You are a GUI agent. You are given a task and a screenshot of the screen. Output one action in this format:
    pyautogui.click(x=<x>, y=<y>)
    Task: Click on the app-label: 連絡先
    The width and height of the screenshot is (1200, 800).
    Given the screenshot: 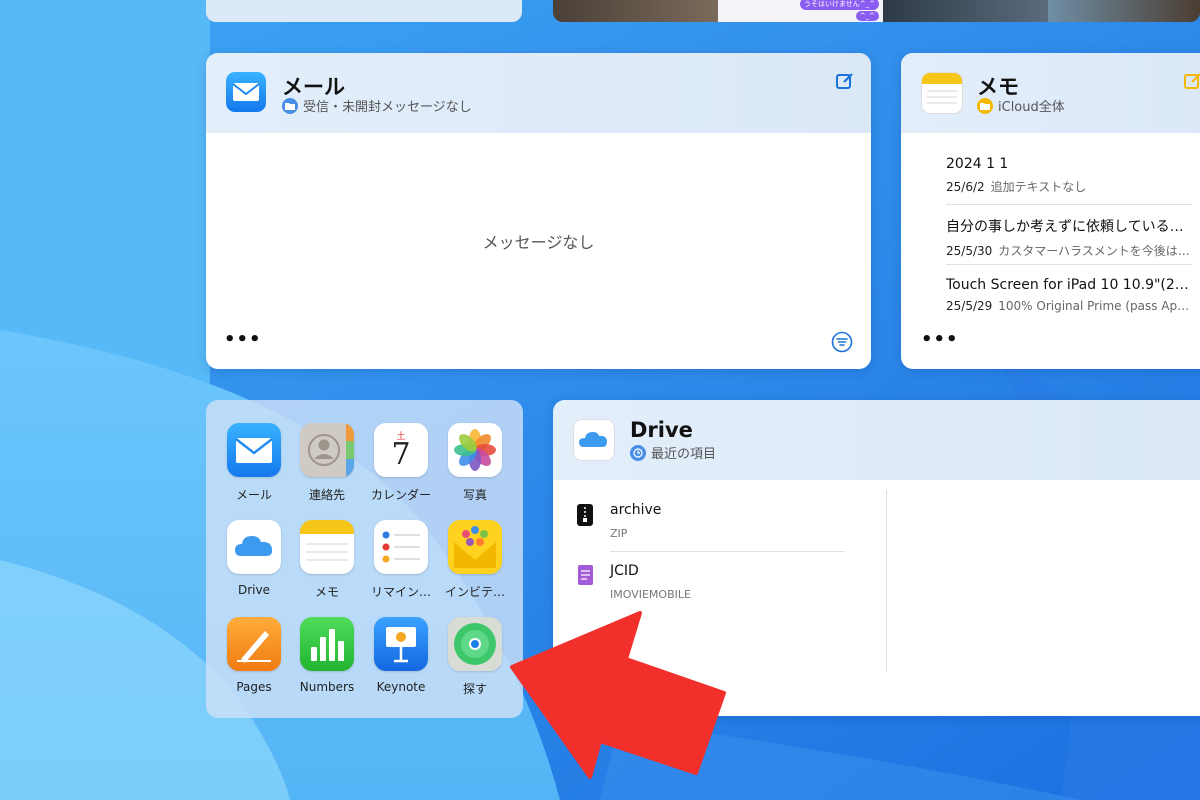 What is the action you would take?
    pyautogui.click(x=326, y=495)
    